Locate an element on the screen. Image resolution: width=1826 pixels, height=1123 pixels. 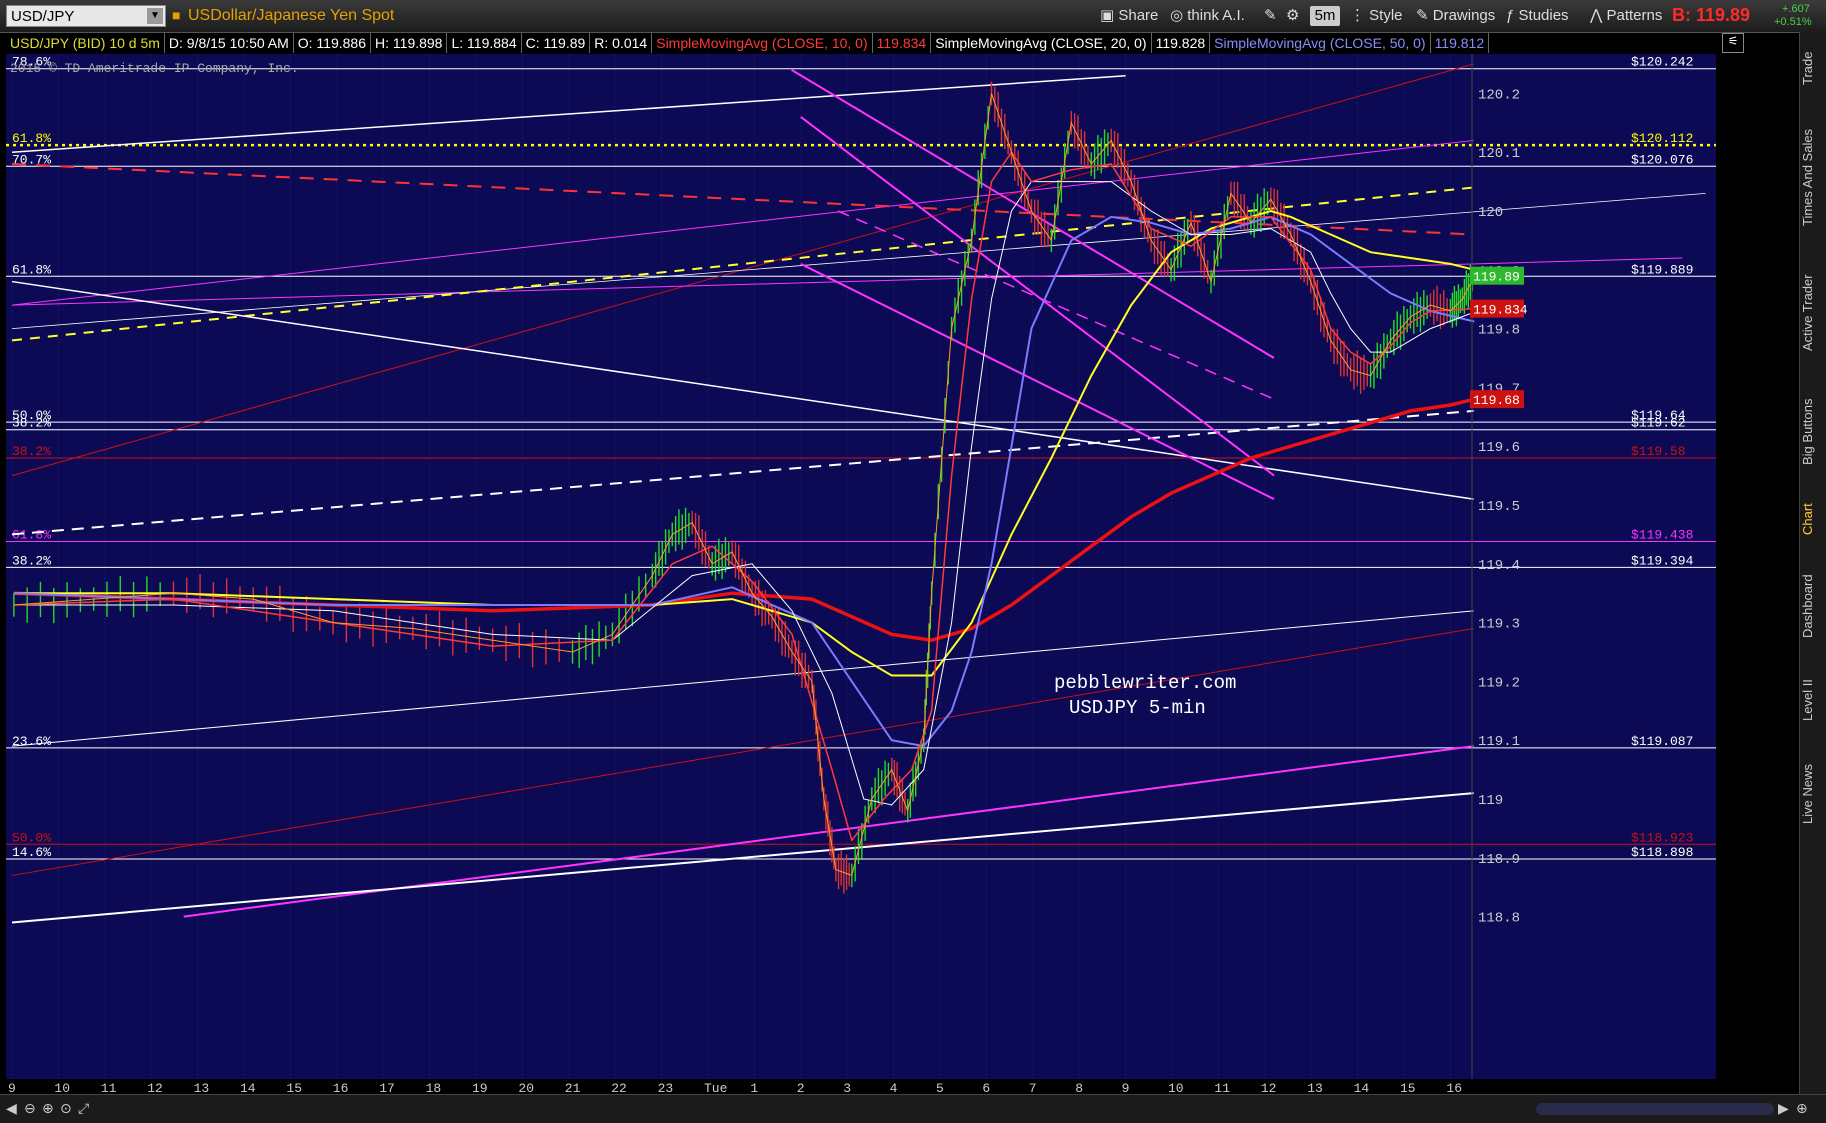
y-axis-tick-label: 119.8 is located at coordinates (1499, 331).